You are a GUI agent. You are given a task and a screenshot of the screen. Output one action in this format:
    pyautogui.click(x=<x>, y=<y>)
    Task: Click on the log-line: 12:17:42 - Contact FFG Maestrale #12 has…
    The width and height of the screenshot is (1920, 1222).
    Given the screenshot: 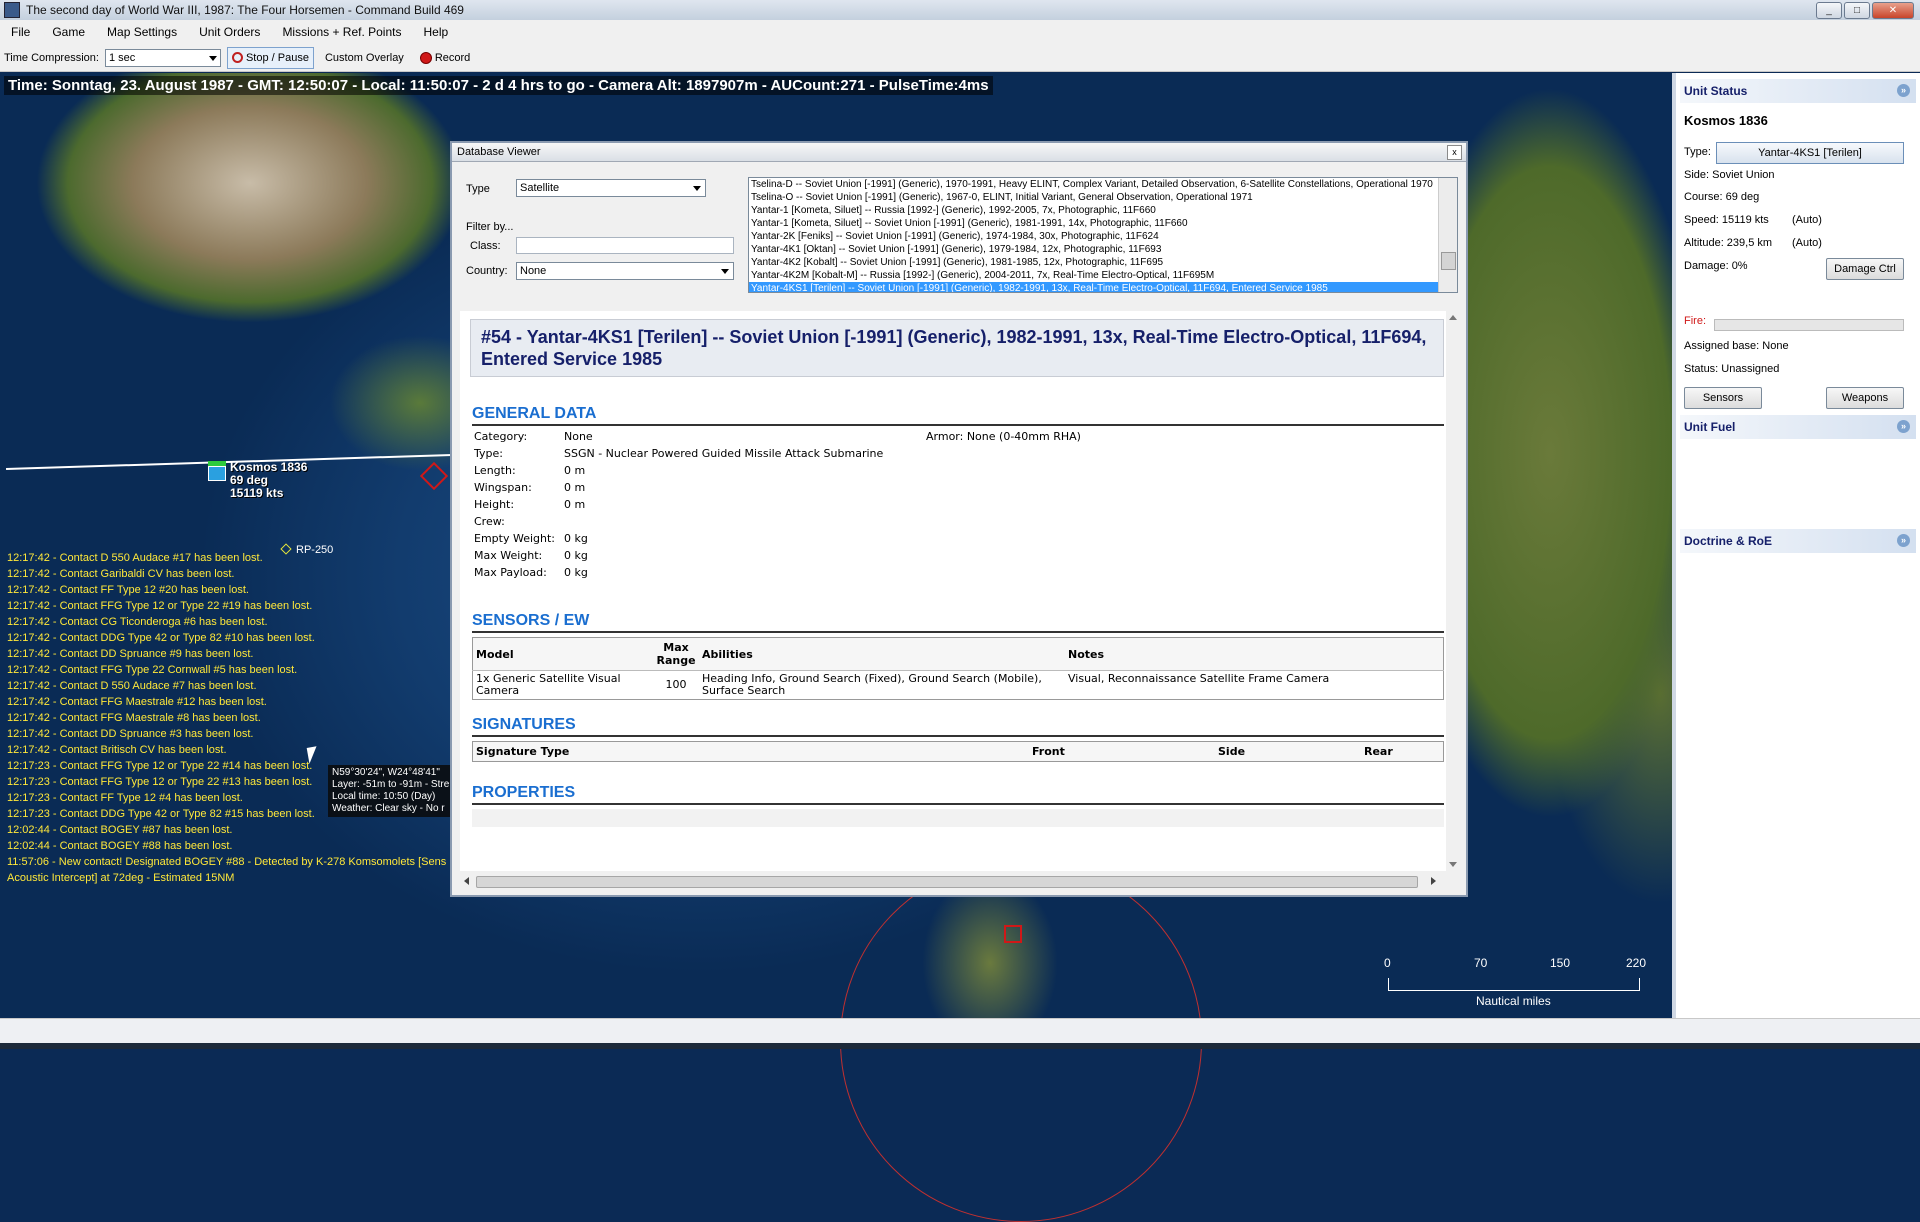 What is the action you would take?
    pyautogui.click(x=137, y=702)
    